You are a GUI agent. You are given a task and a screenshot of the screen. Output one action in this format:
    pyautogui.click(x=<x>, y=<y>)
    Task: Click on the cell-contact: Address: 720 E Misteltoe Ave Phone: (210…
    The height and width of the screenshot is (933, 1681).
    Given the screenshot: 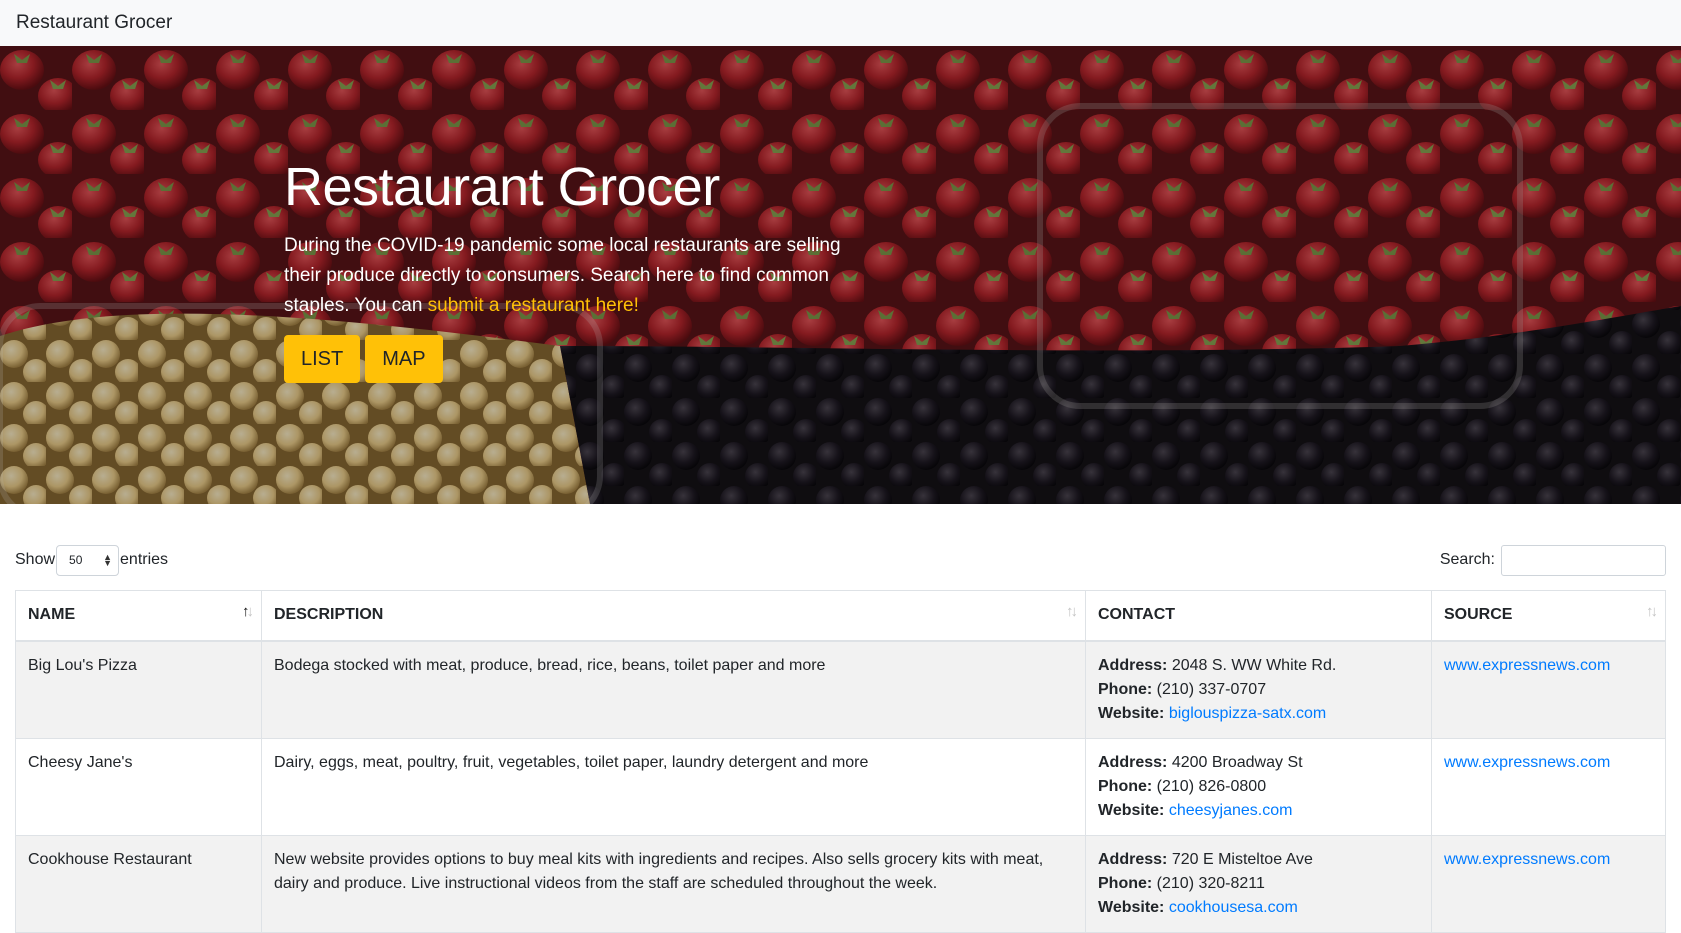 What is the action you would take?
    pyautogui.click(x=1258, y=883)
    